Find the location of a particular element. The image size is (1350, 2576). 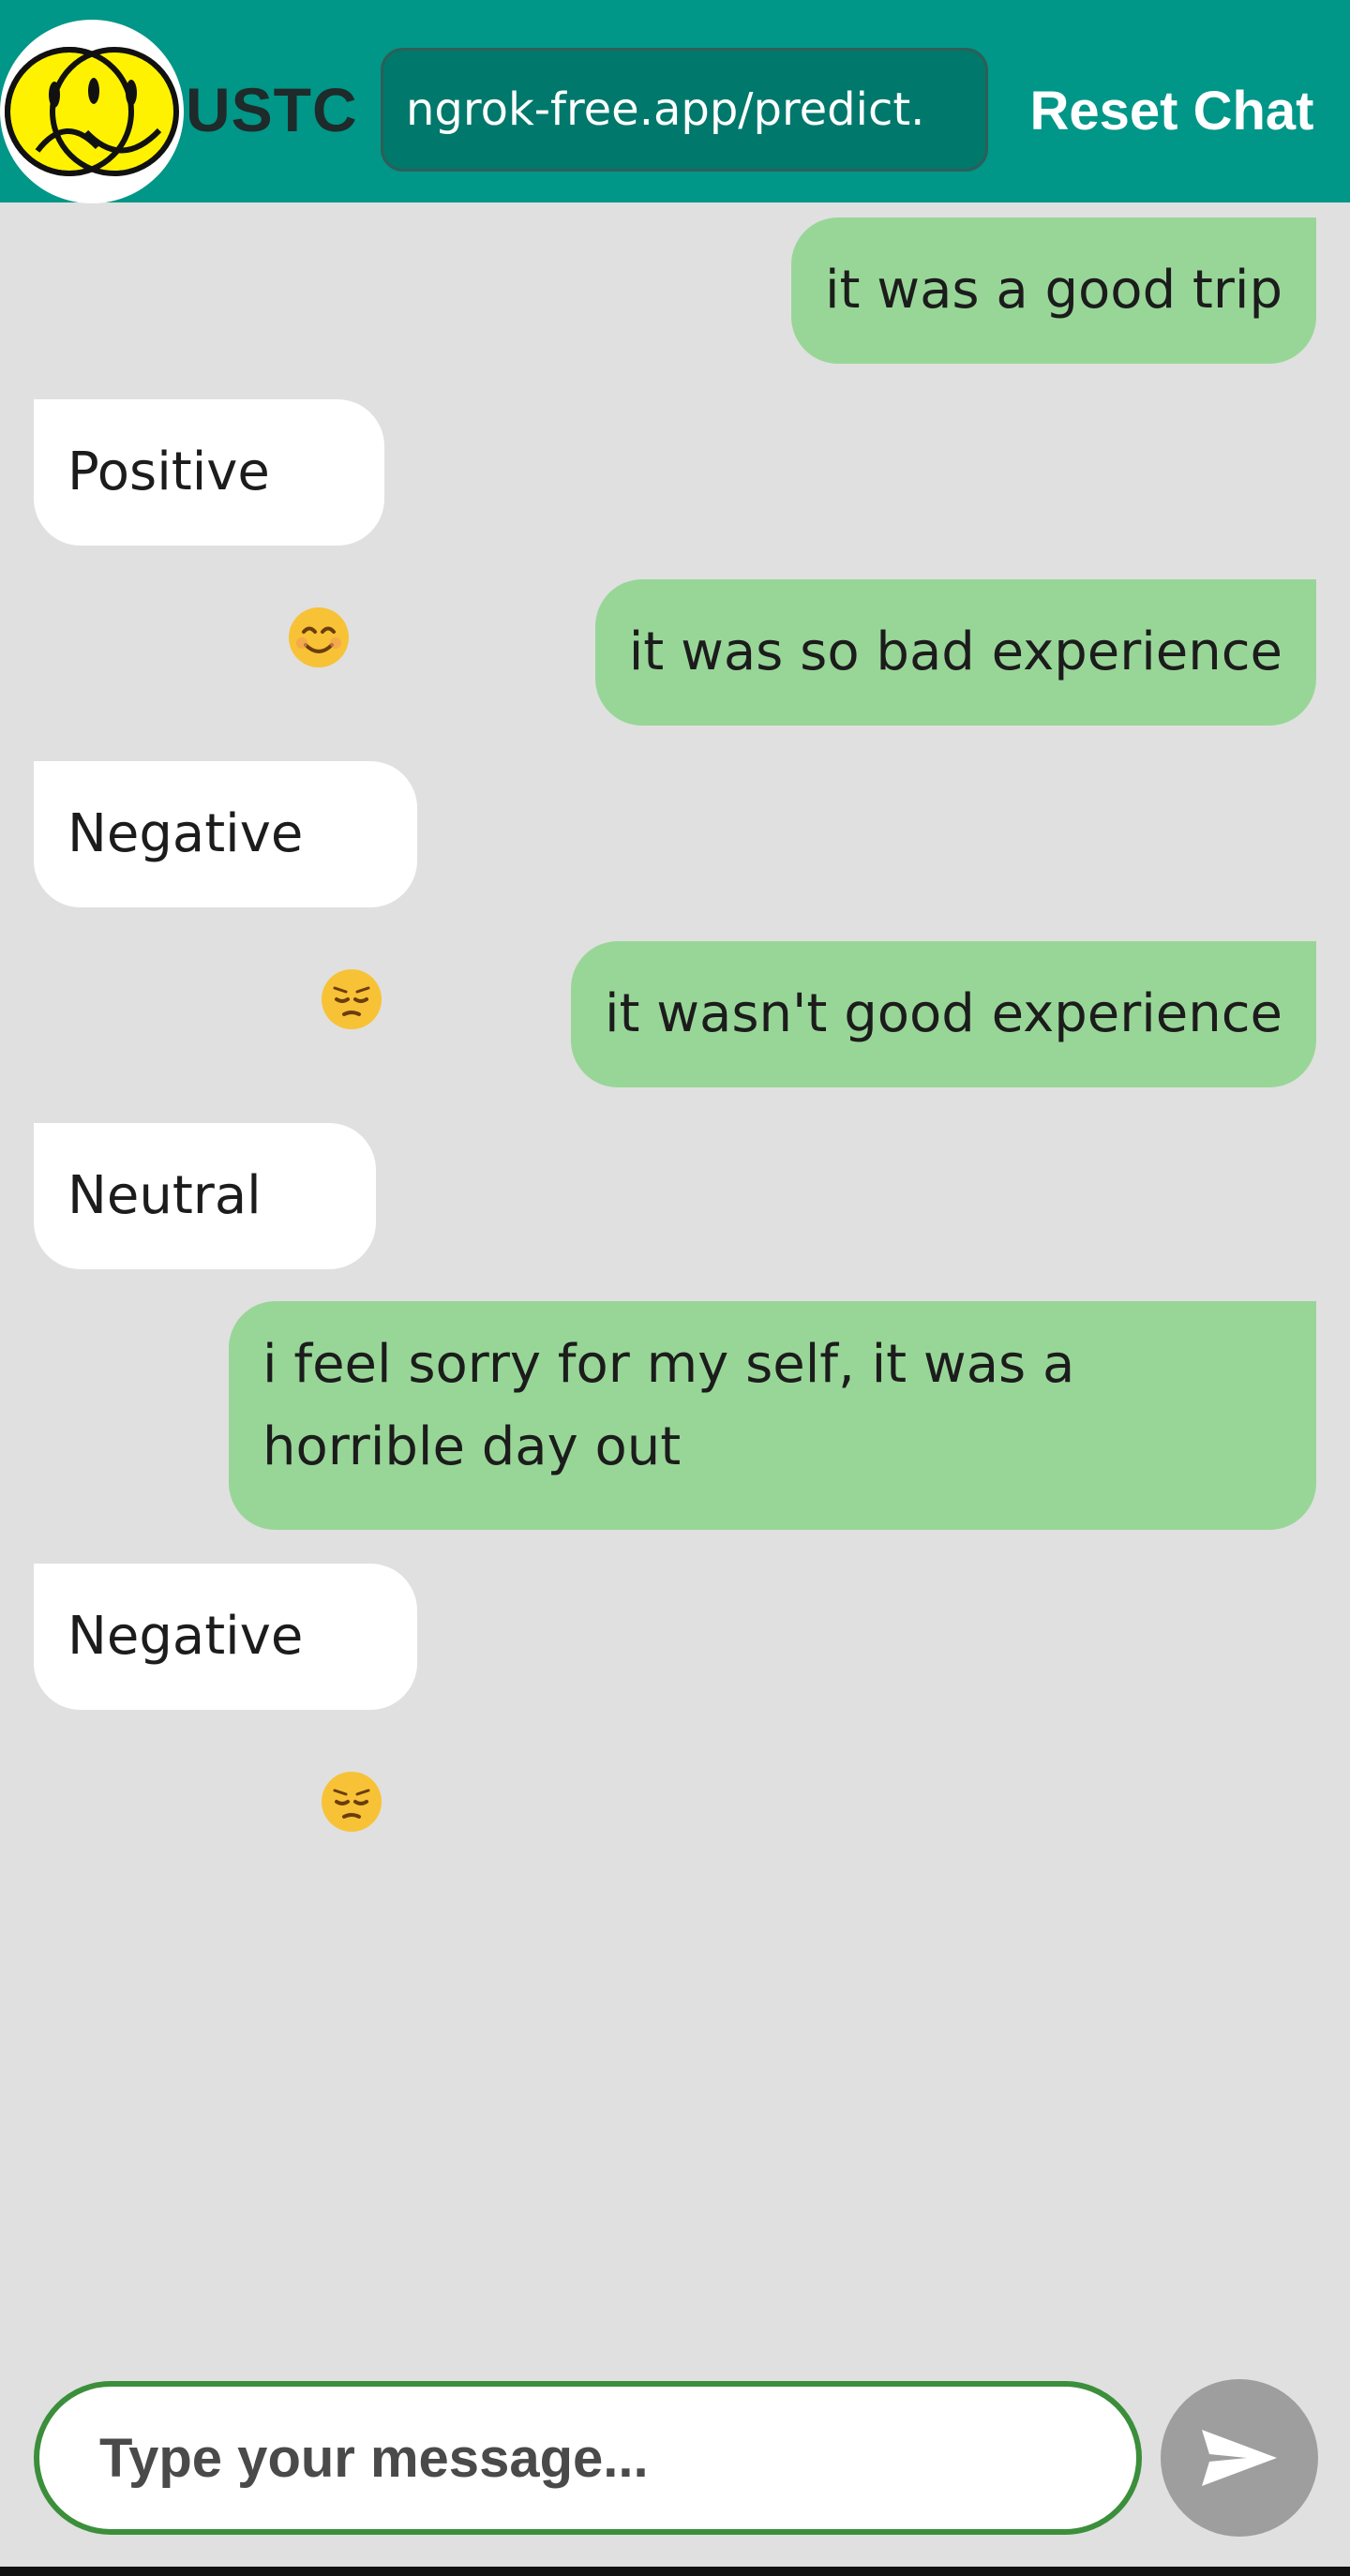

sentiment-label: Positive is located at coordinates (169, 472).